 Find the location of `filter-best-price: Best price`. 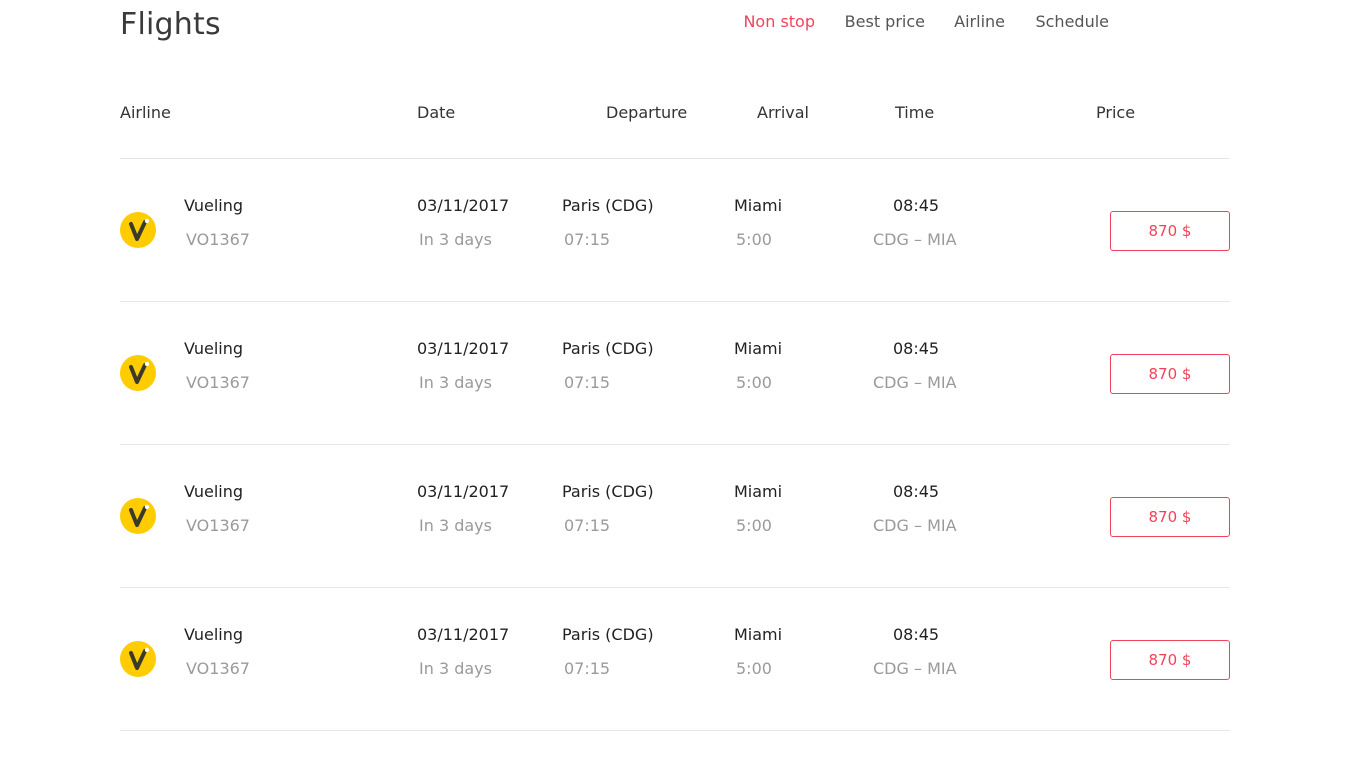

filter-best-price: Best price is located at coordinates (885, 22).